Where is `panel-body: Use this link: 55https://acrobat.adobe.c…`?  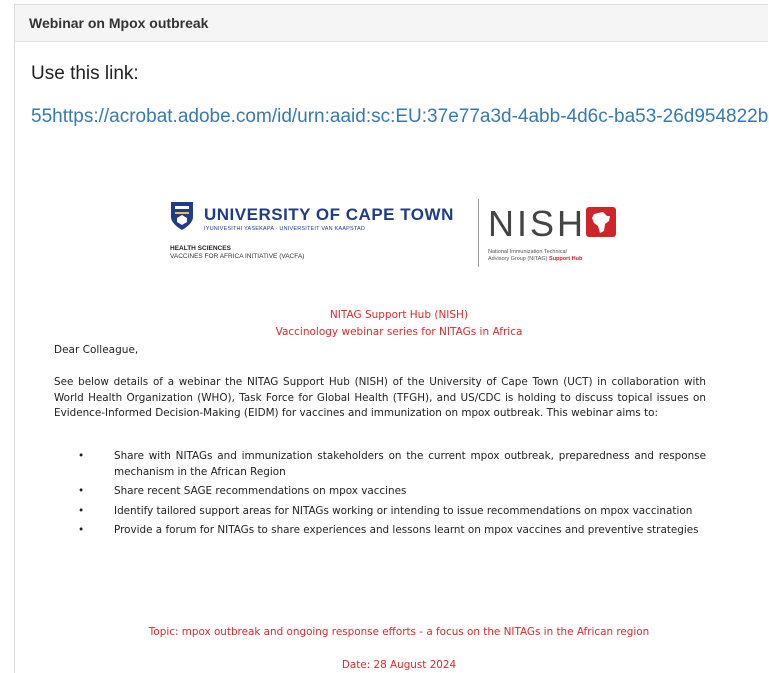 panel-body: Use this link: 55https://acrobat.adobe.c… is located at coordinates (391, 88).